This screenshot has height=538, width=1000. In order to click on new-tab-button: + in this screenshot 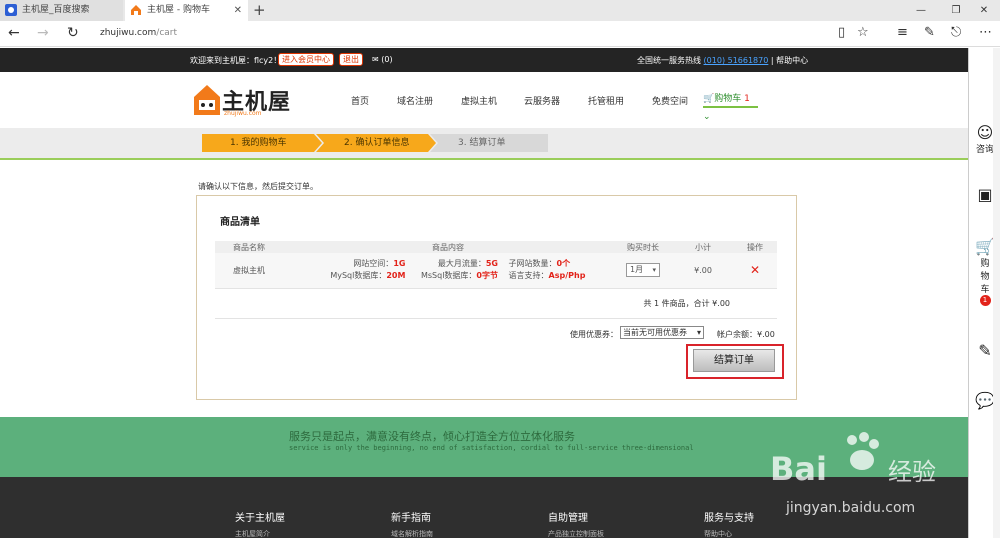, I will do `click(259, 10)`.